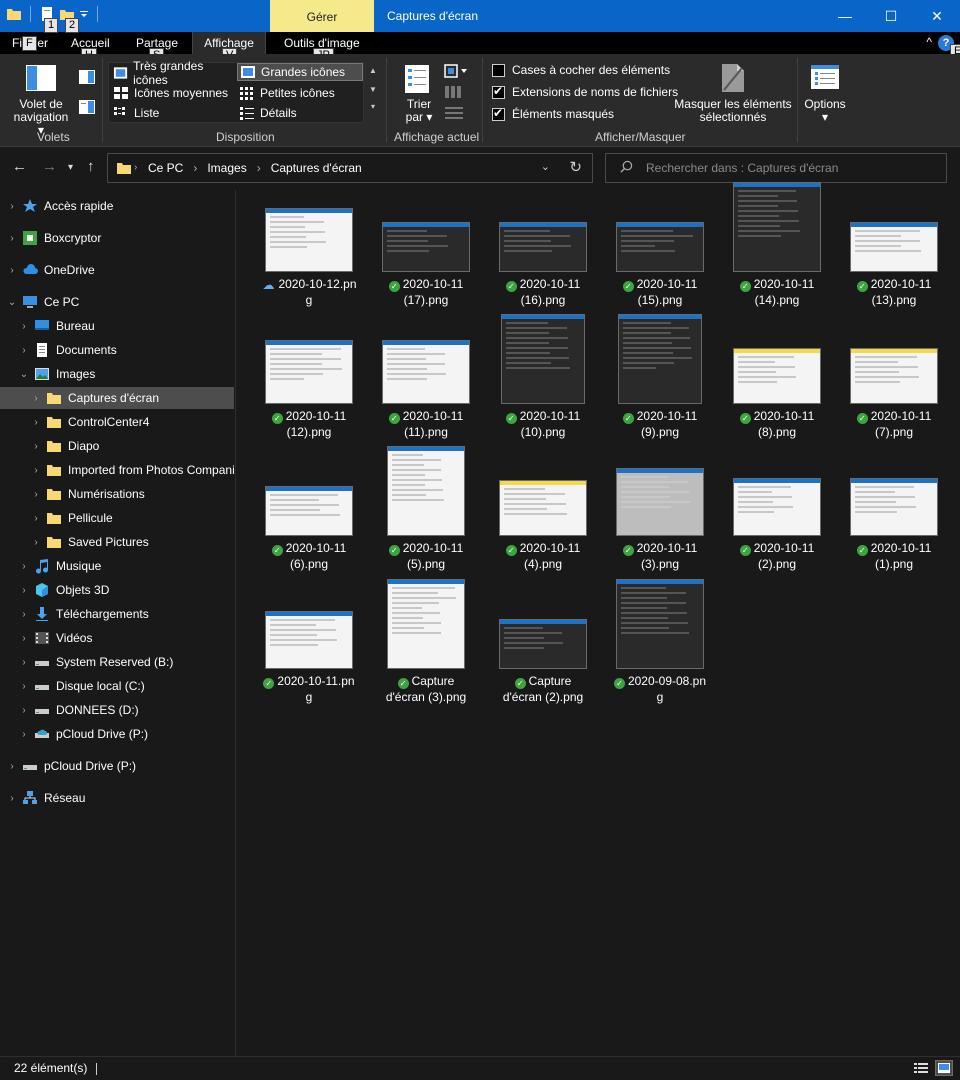  What do you see at coordinates (921, 1068) in the screenshot?
I see `details-view-icon` at bounding box center [921, 1068].